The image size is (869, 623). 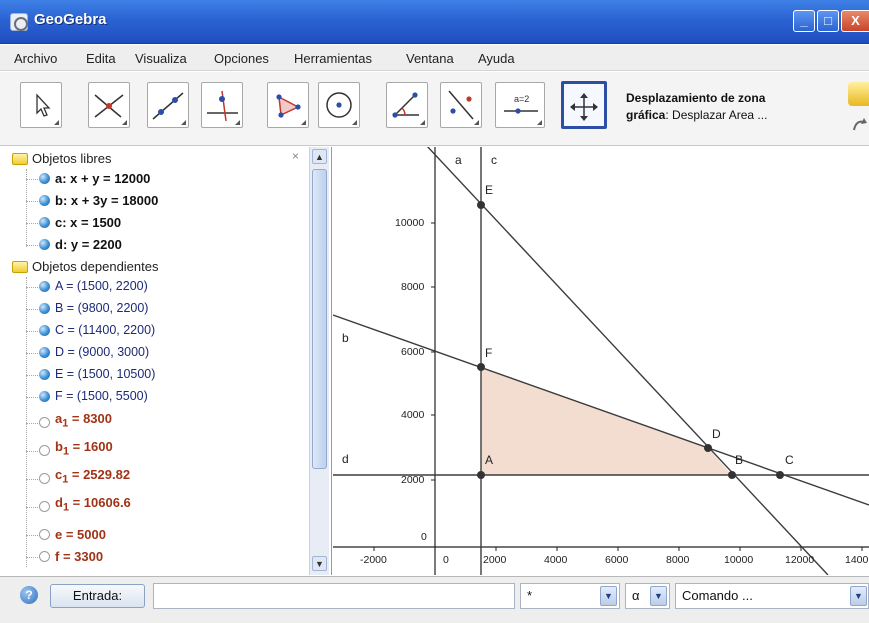 What do you see at coordinates (732, 475) in the screenshot?
I see `point-B` at bounding box center [732, 475].